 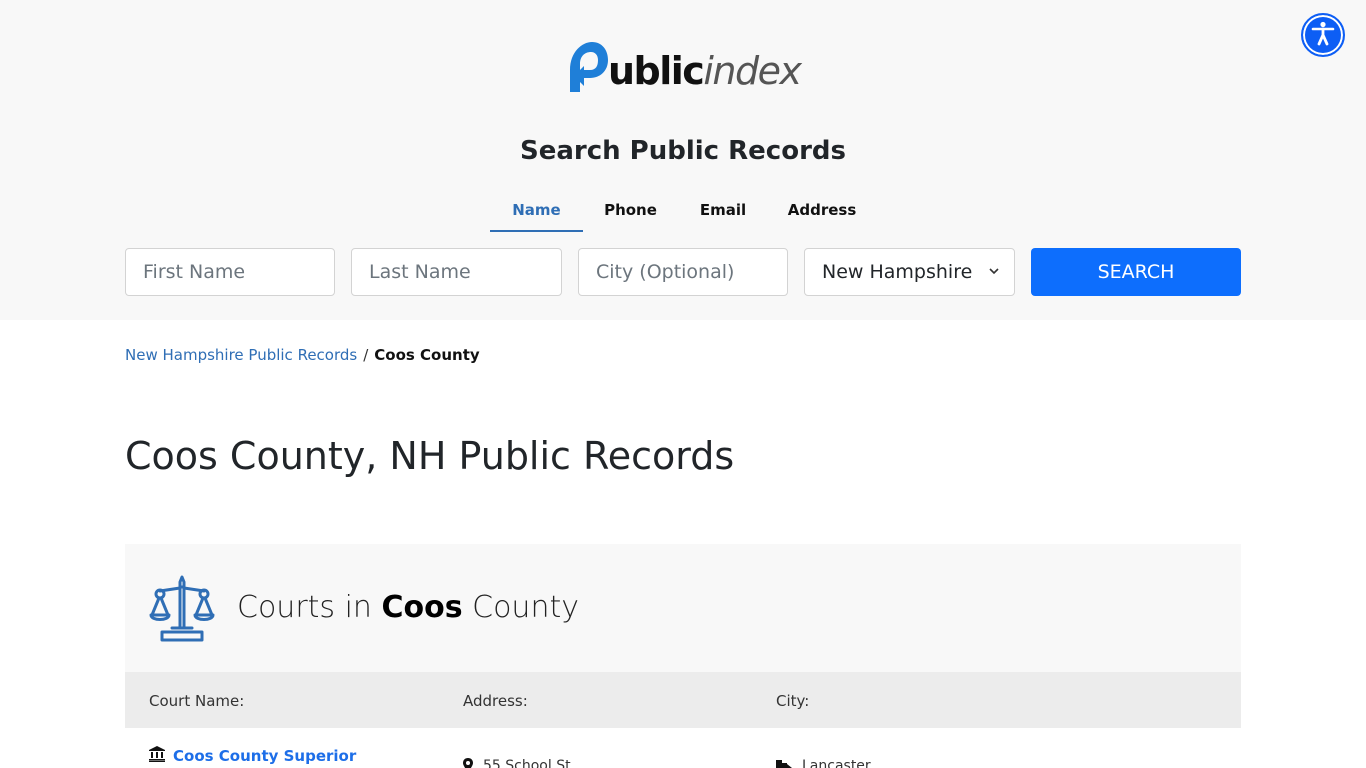 I want to click on accessibility-button, so click(x=1323, y=35).